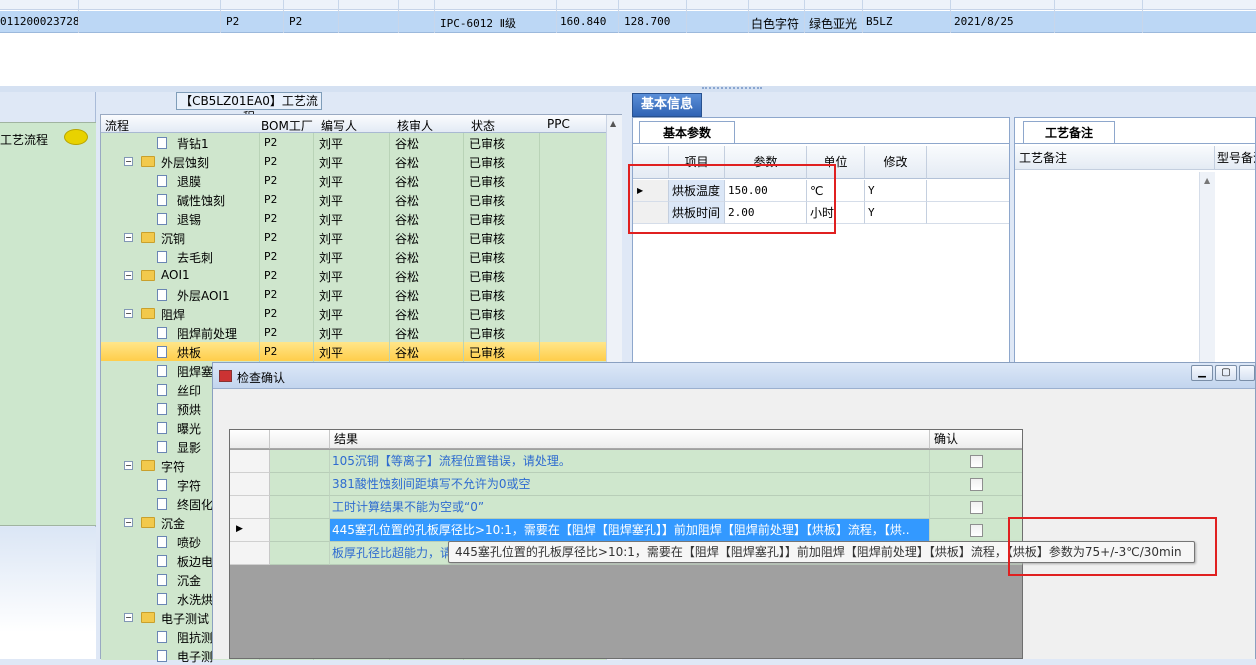  Describe the element at coordinates (1202, 373) in the screenshot. I see `minimize-button: ▁` at that location.